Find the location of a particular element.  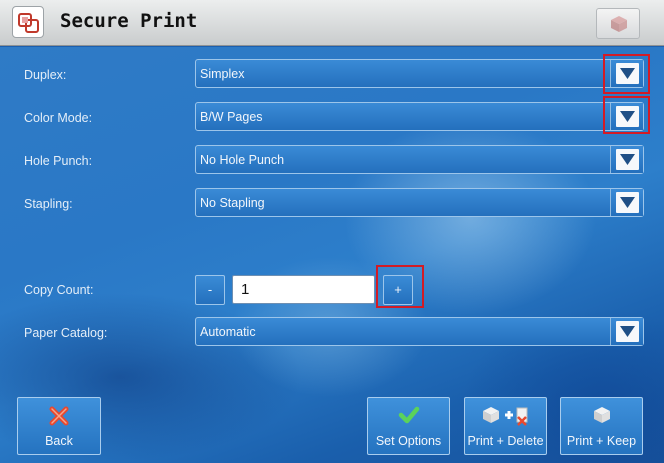

hole-punch-dropdown-button is located at coordinates (626, 159).